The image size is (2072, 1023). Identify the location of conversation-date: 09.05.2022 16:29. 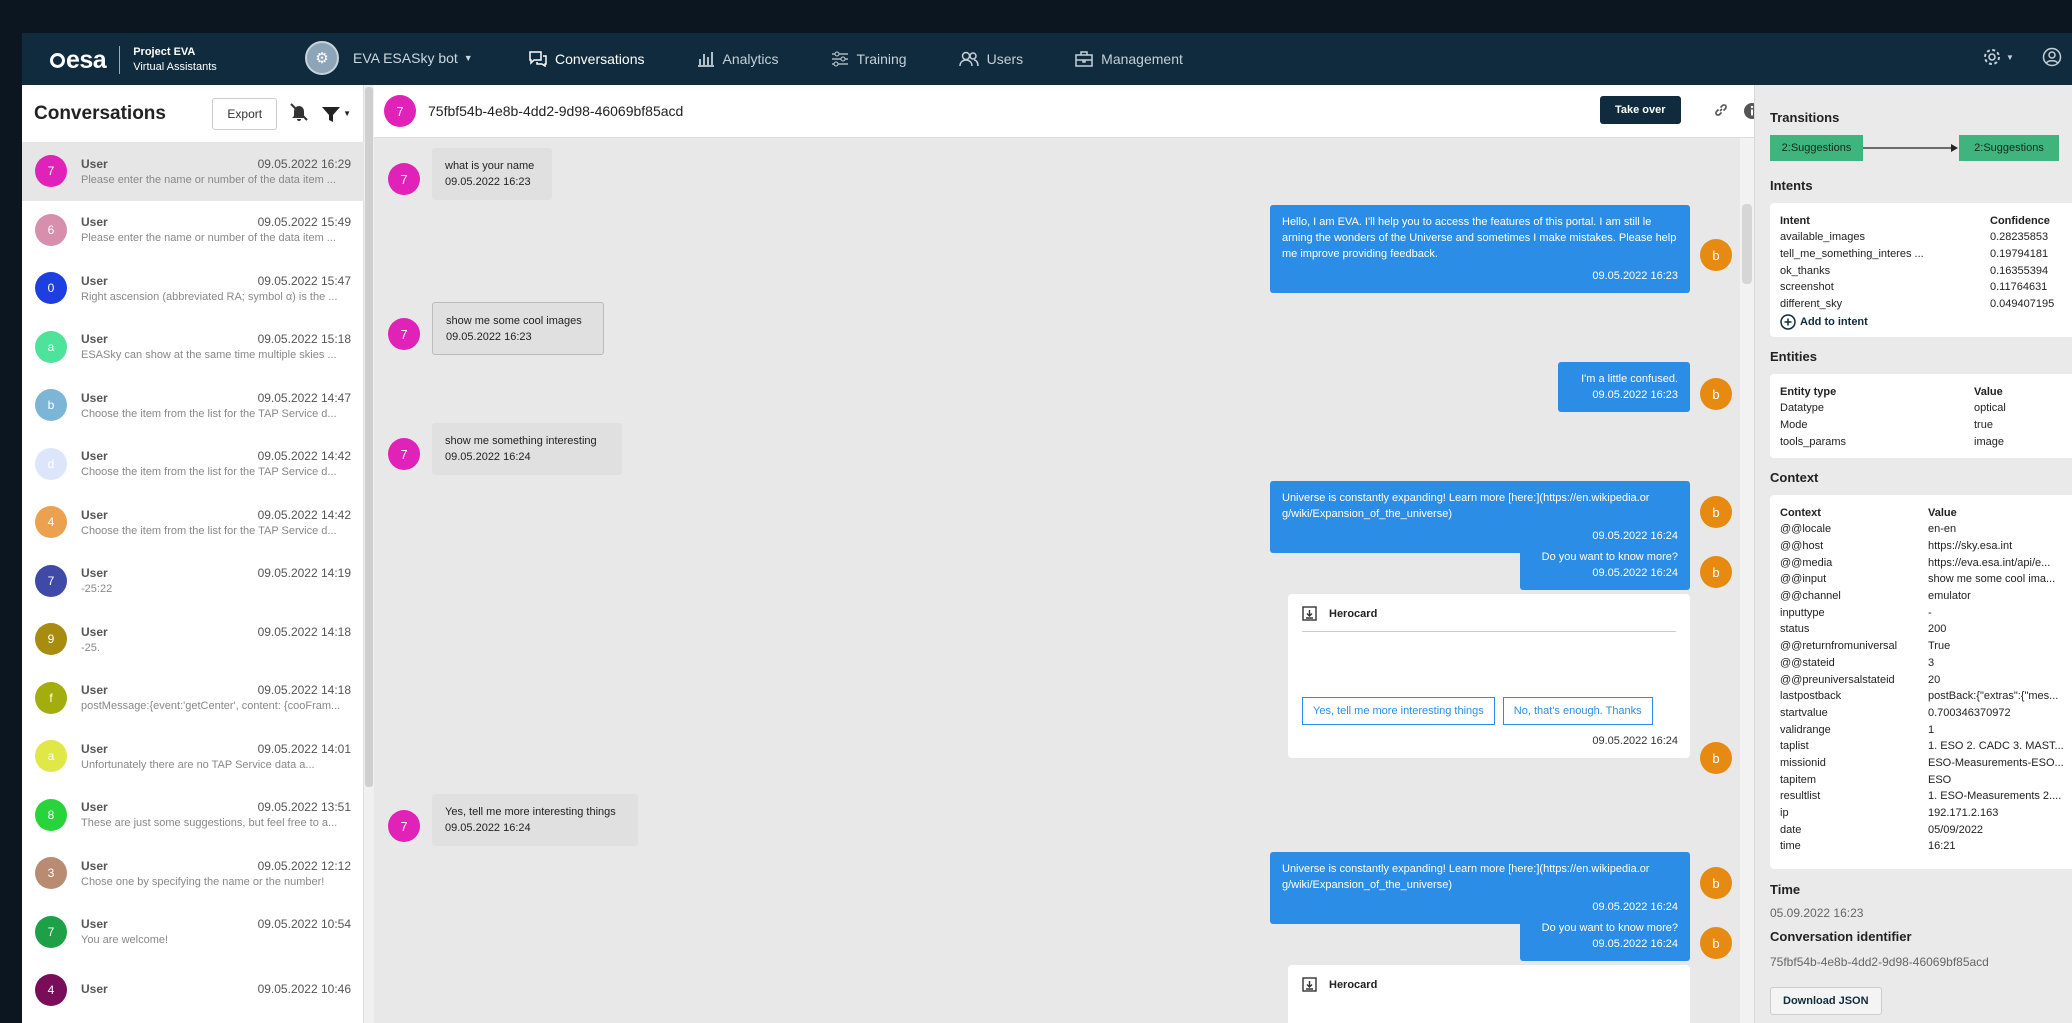
(304, 163).